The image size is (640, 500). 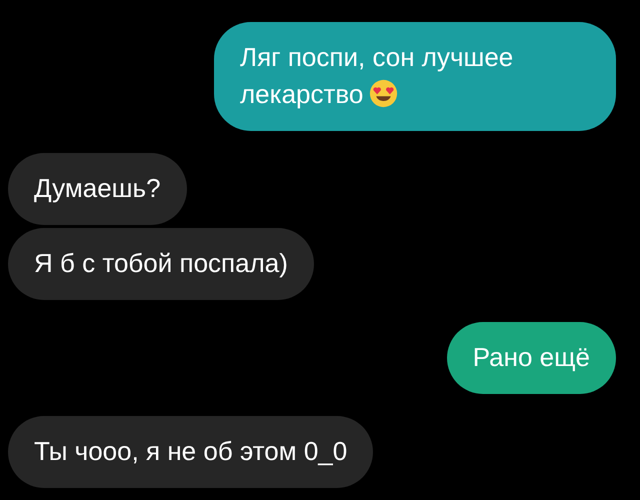 What do you see at coordinates (97, 188) in the screenshot?
I see `message-text: Думаешь?` at bounding box center [97, 188].